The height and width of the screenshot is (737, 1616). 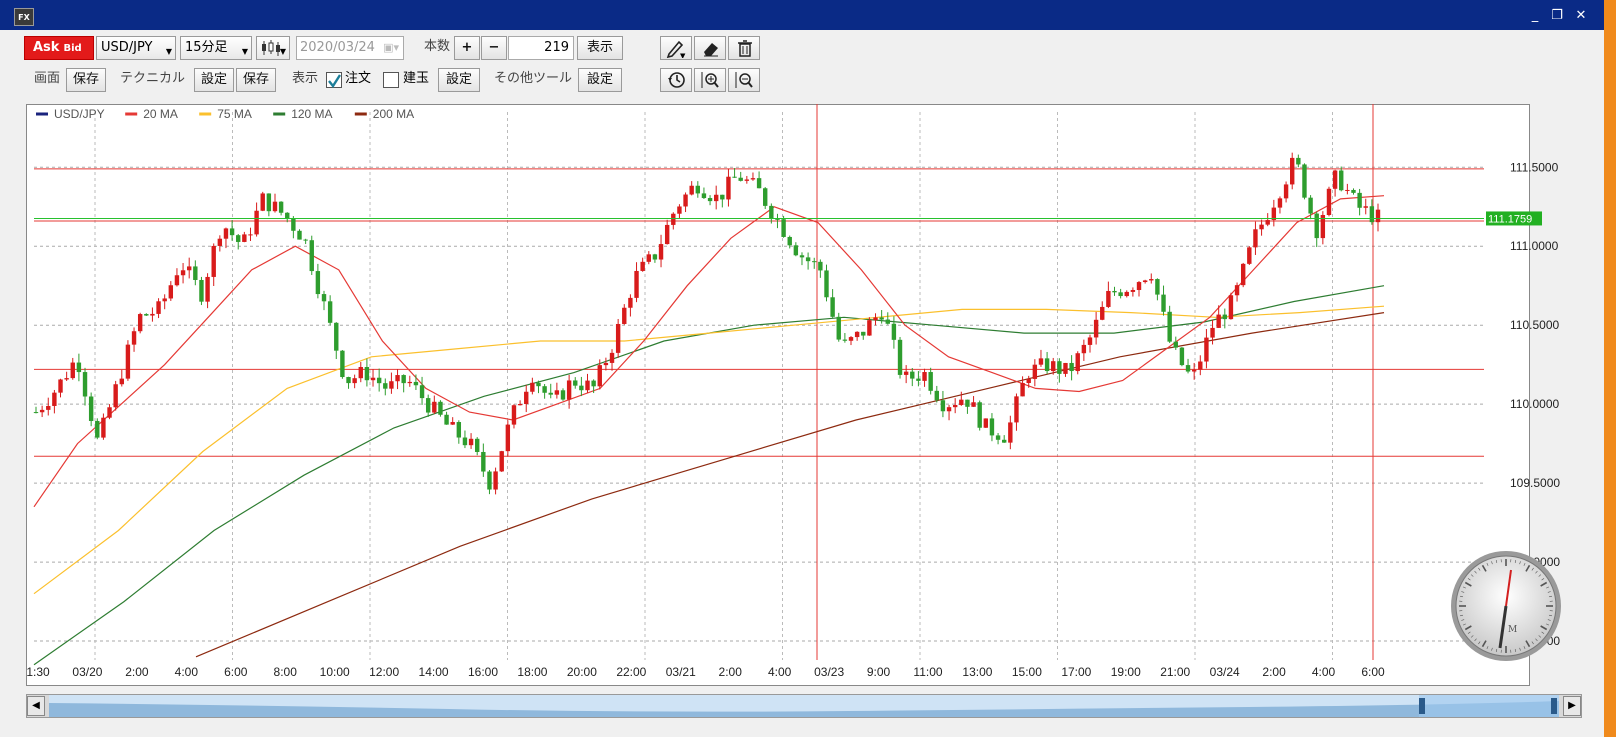 I want to click on screen-label: 画面, so click(x=47, y=78).